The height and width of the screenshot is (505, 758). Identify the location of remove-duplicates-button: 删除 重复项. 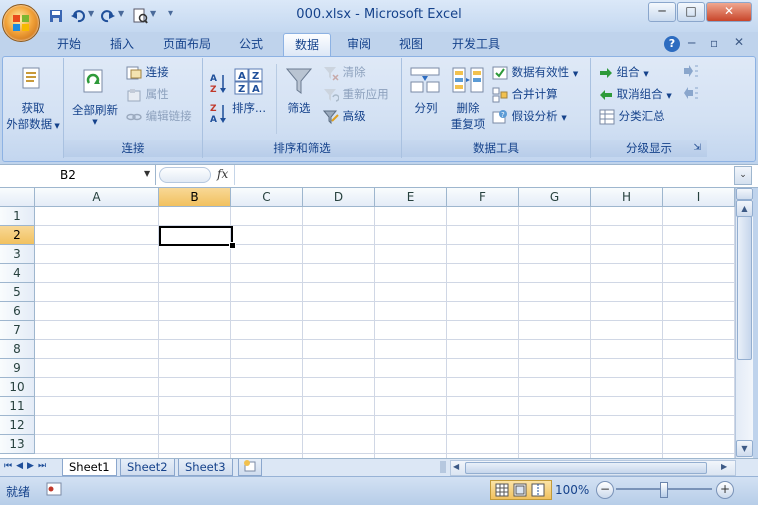
(468, 116).